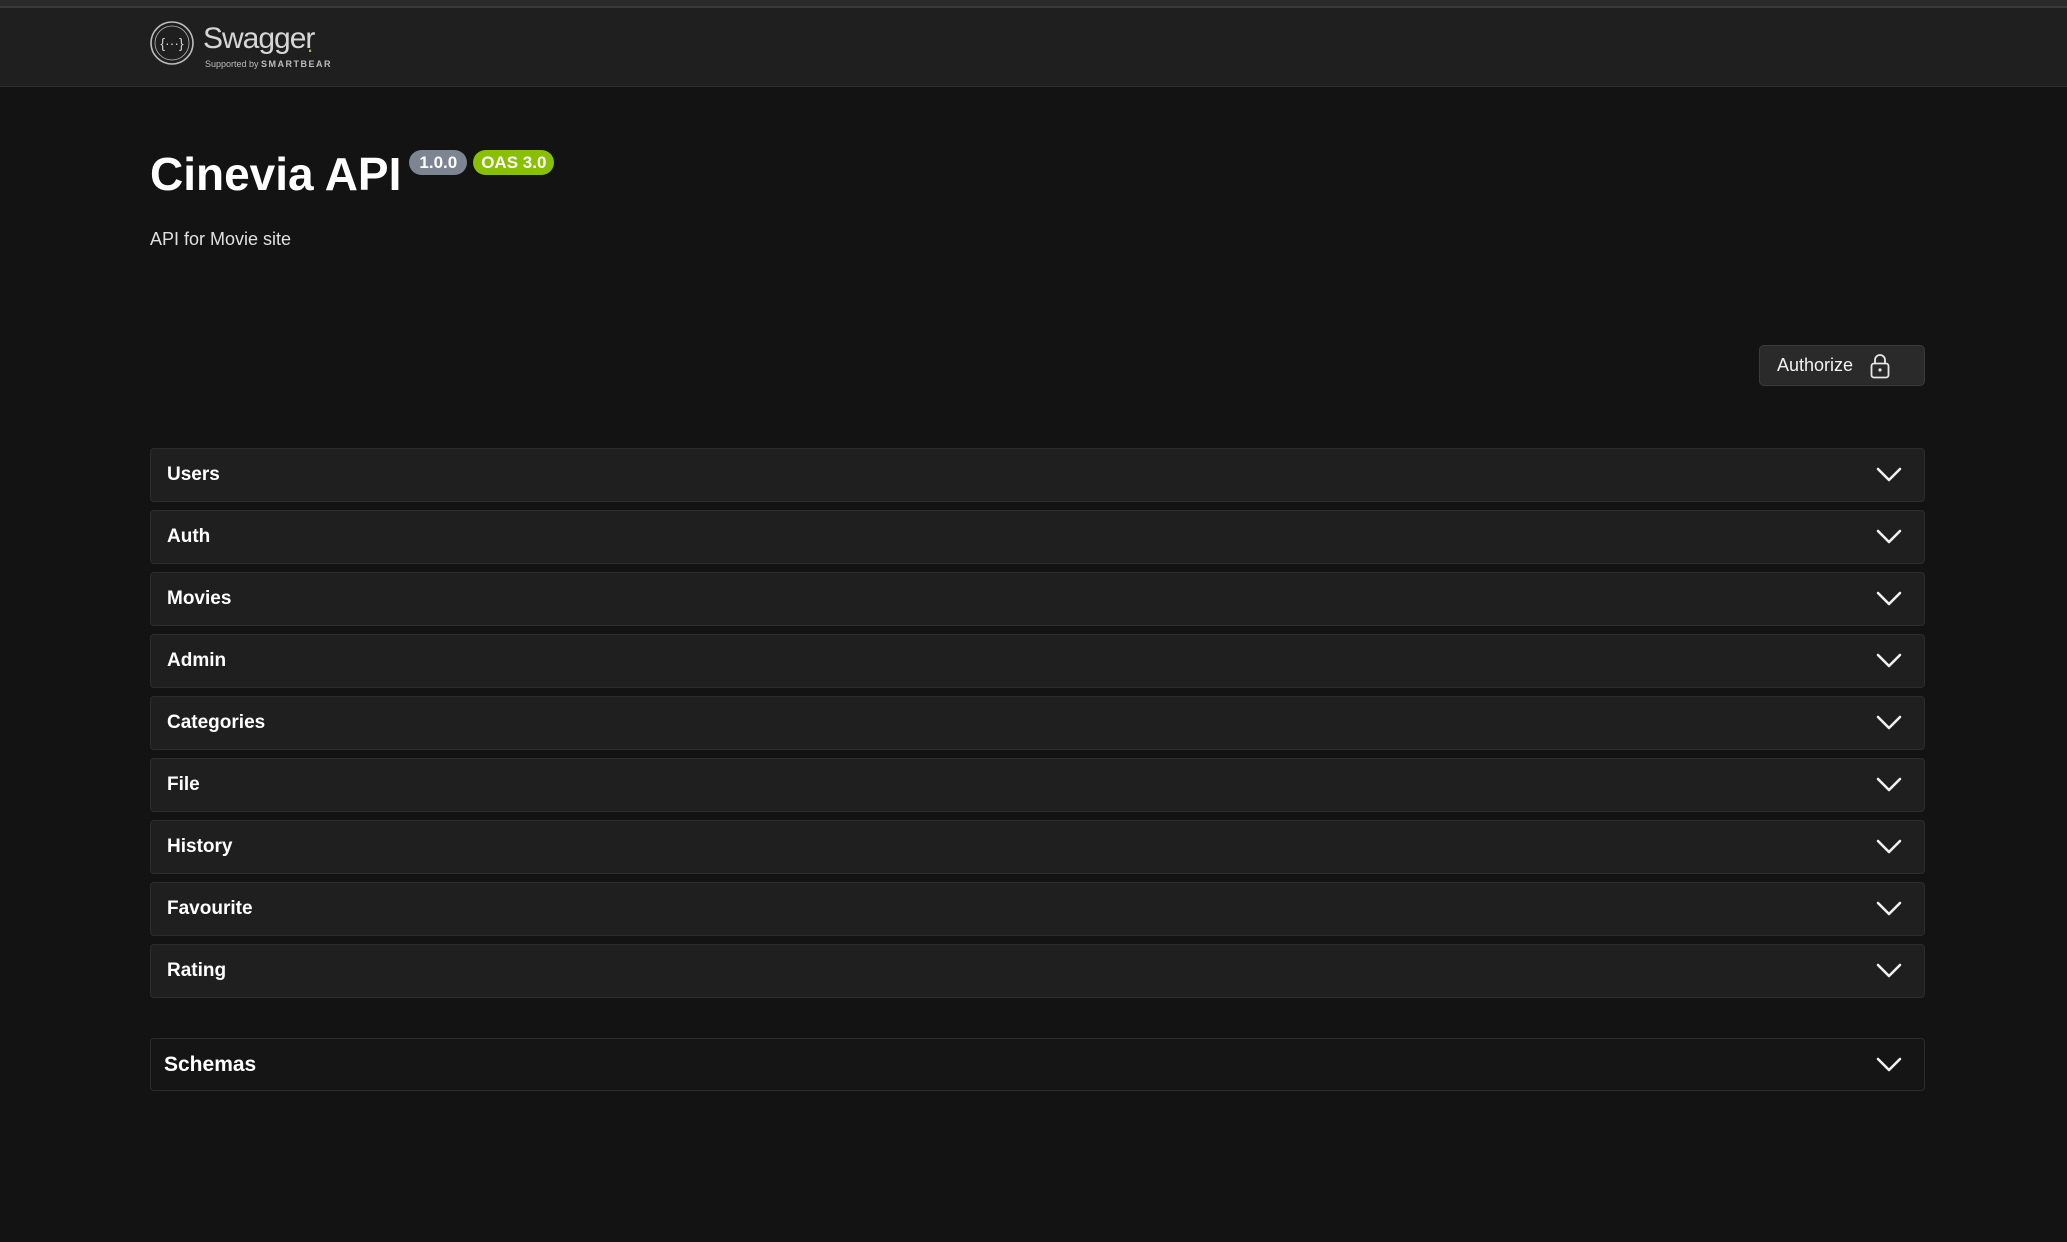 This screenshot has height=1242, width=2067. What do you see at coordinates (1037, 785) in the screenshot?
I see `tag-file: File` at bounding box center [1037, 785].